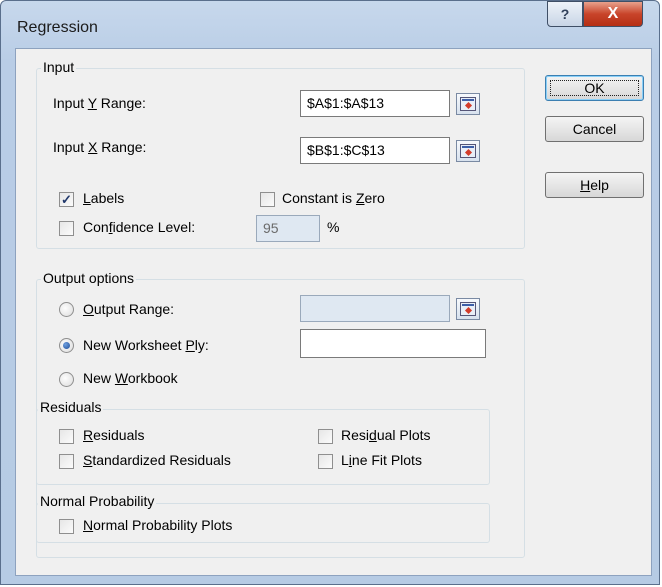 This screenshot has height=587, width=662. Describe the element at coordinates (57, 27) in the screenshot. I see `dialog-title: Regression` at that location.